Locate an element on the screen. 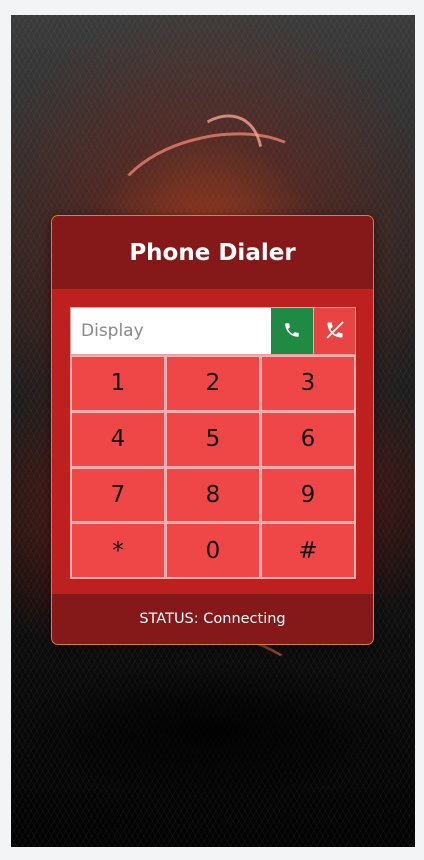 This screenshot has width=424, height=860. key-4: 4 is located at coordinates (118, 439).